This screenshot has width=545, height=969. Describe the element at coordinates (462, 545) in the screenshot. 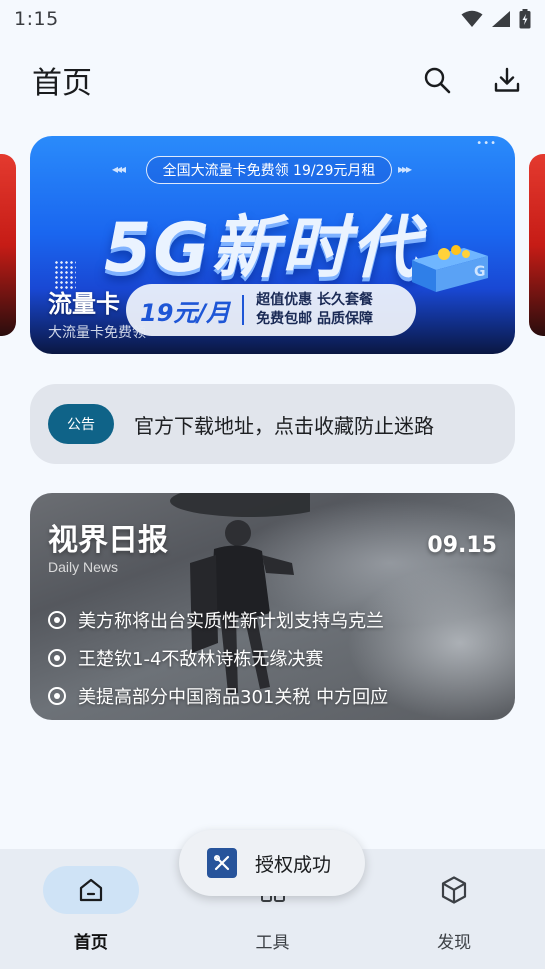

I see `news-date: 09.15` at that location.